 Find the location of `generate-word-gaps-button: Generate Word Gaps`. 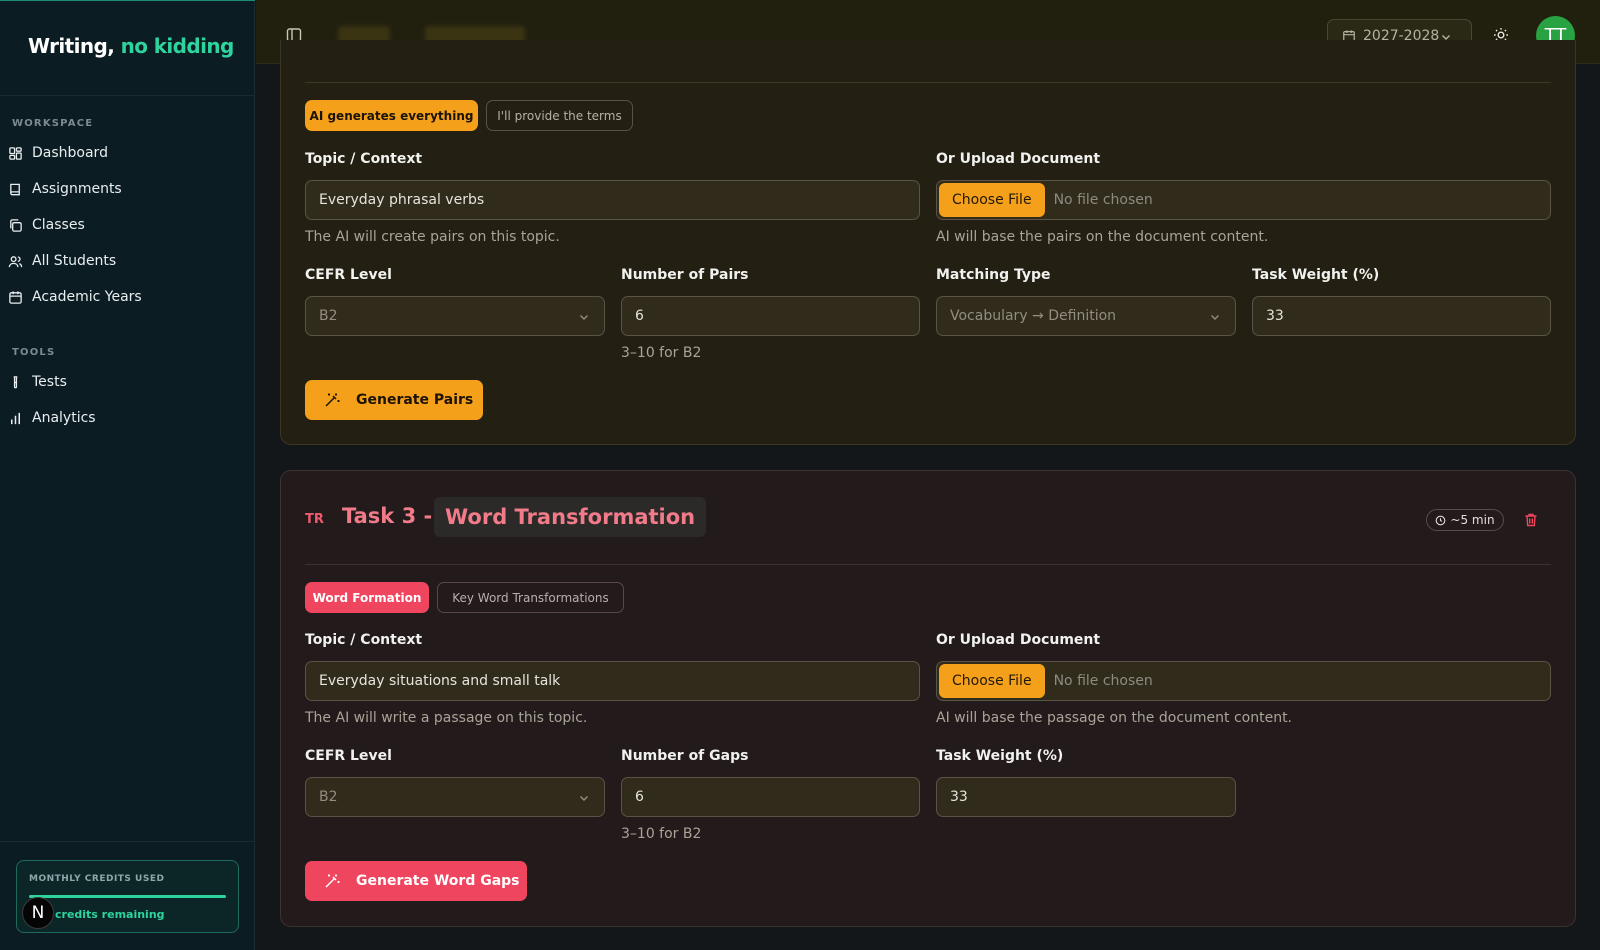

generate-word-gaps-button: Generate Word Gaps is located at coordinates (416, 881).